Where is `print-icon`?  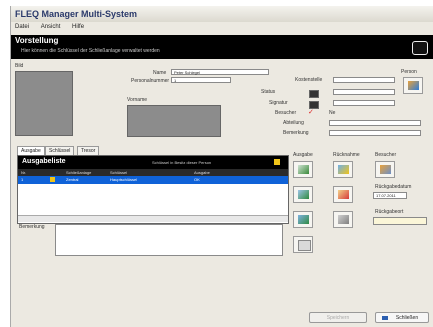
print-icon is located at coordinates (304, 245).